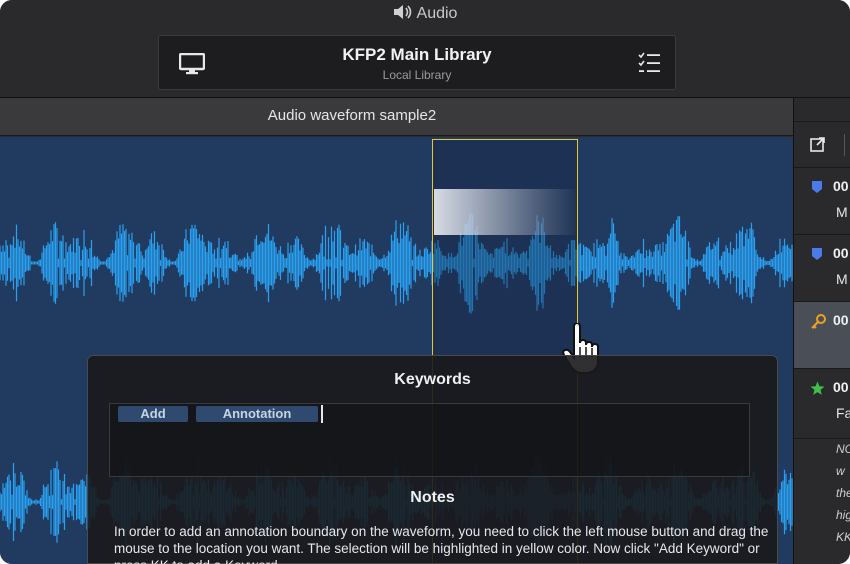  I want to click on library-subtitle: Local Library, so click(417, 75).